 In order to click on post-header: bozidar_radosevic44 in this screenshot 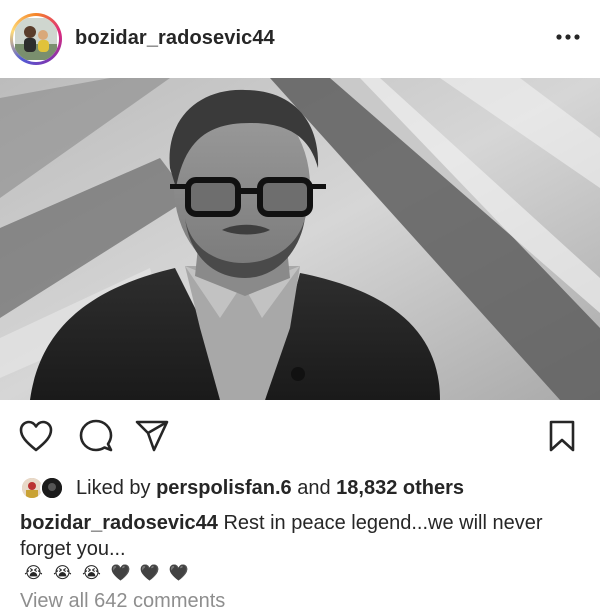, I will do `click(300, 39)`.